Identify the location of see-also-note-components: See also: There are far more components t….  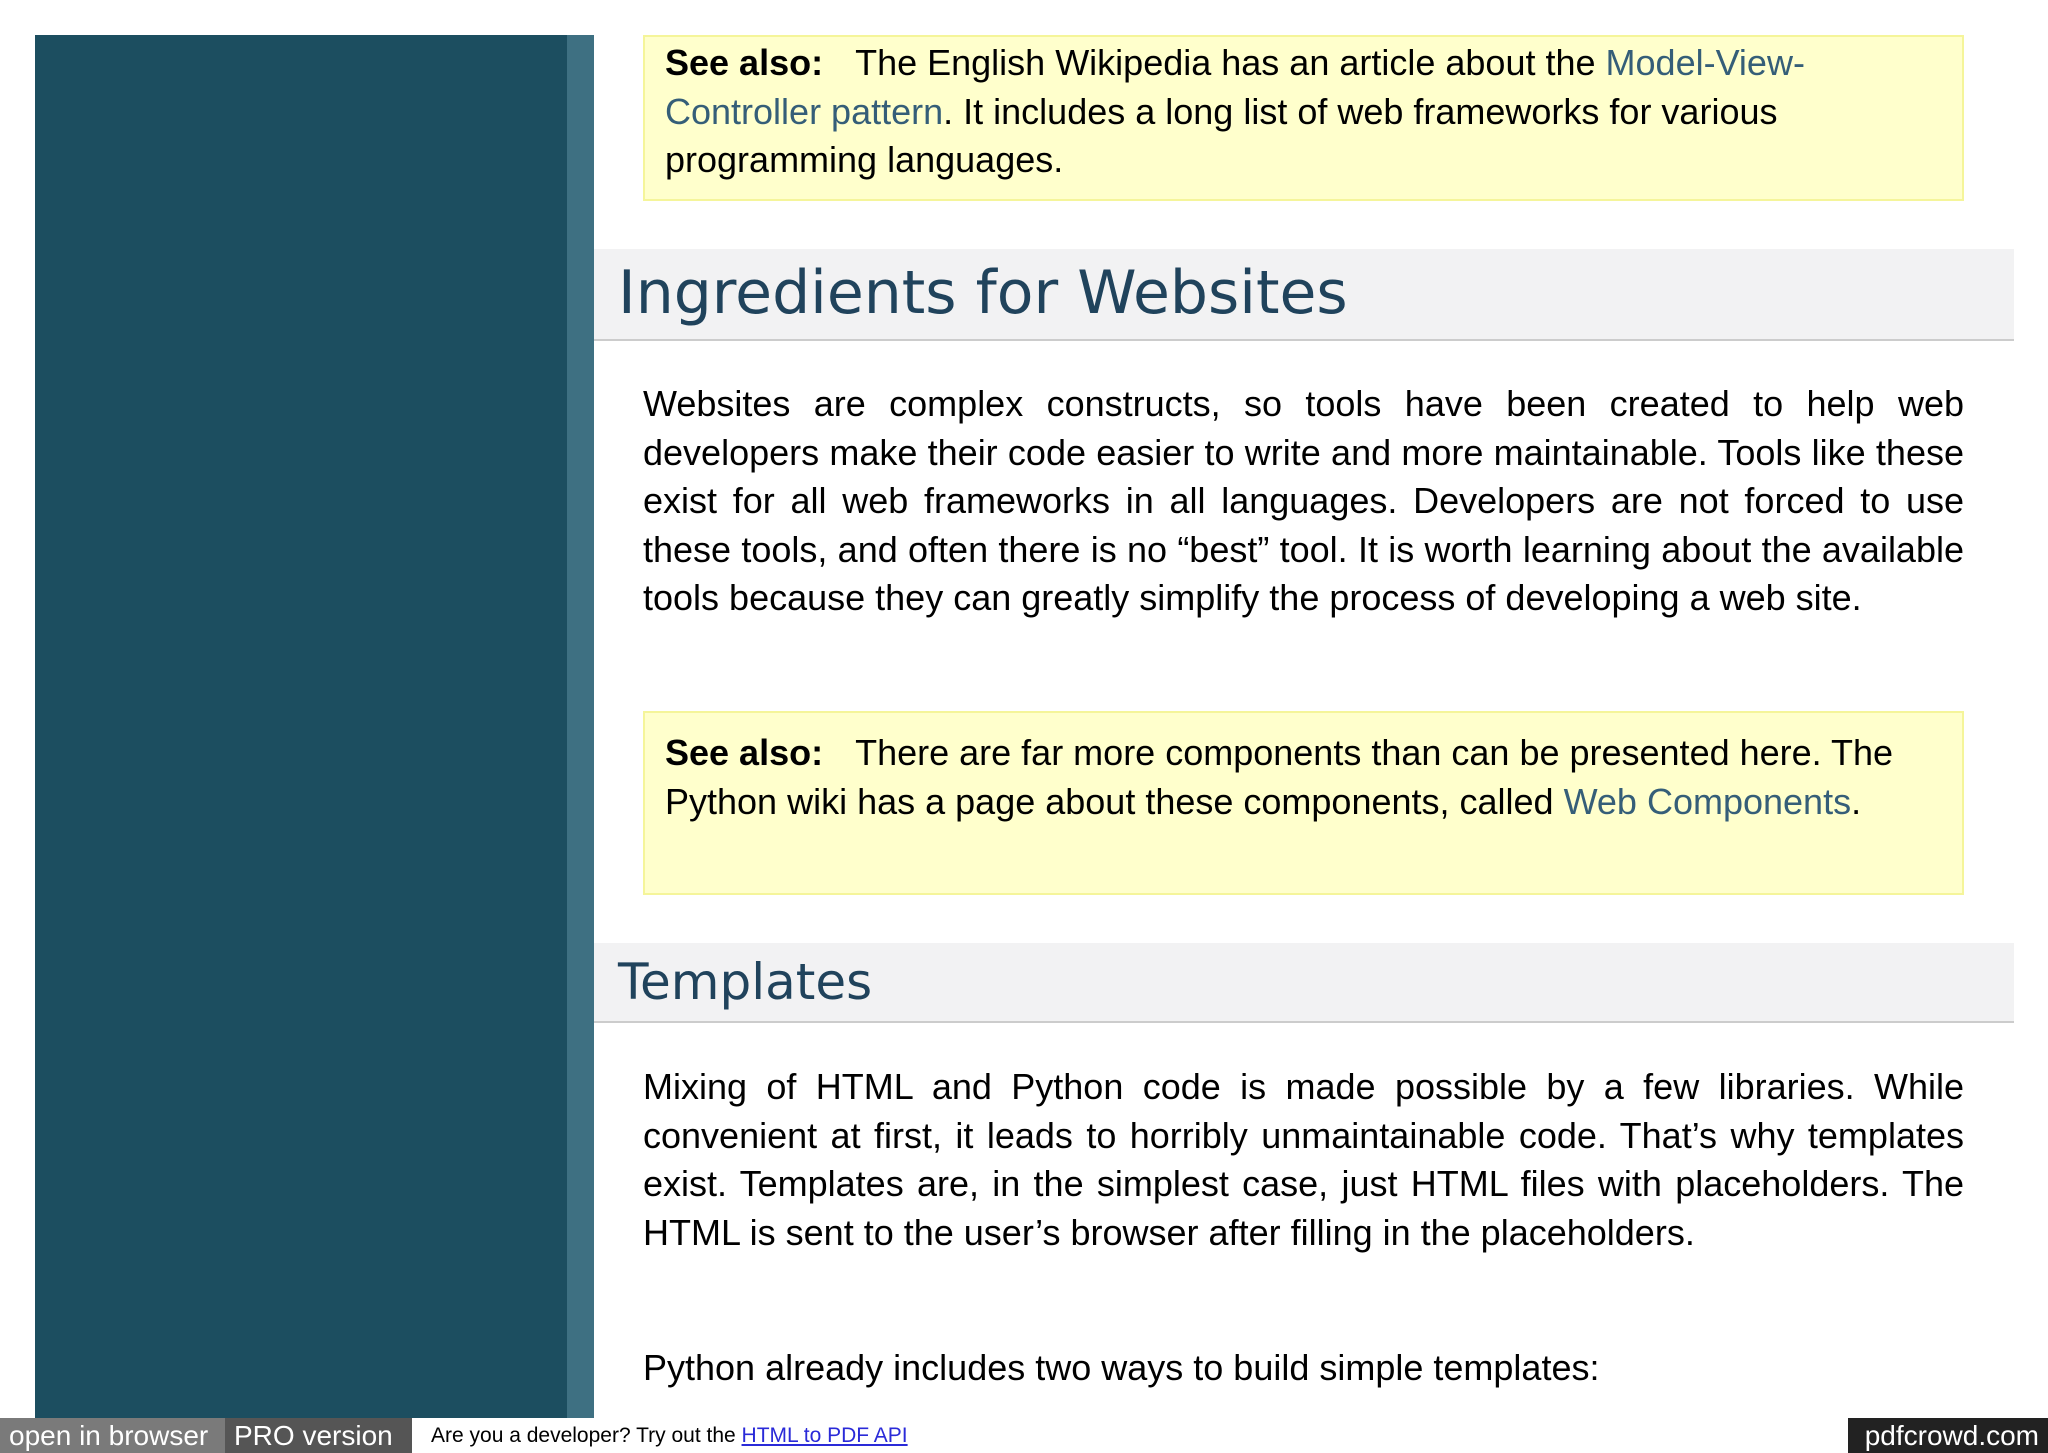
(1303, 803).